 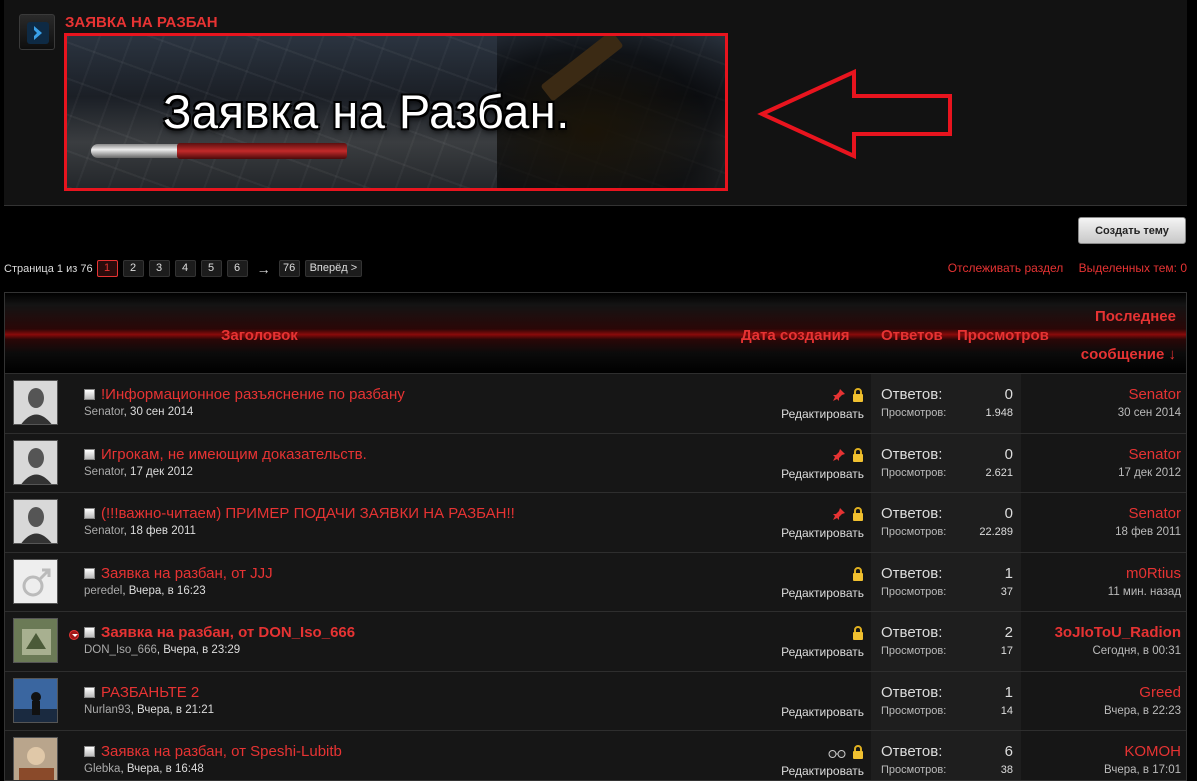 What do you see at coordinates (185, 268) in the screenshot?
I see `page-4-button: 4` at bounding box center [185, 268].